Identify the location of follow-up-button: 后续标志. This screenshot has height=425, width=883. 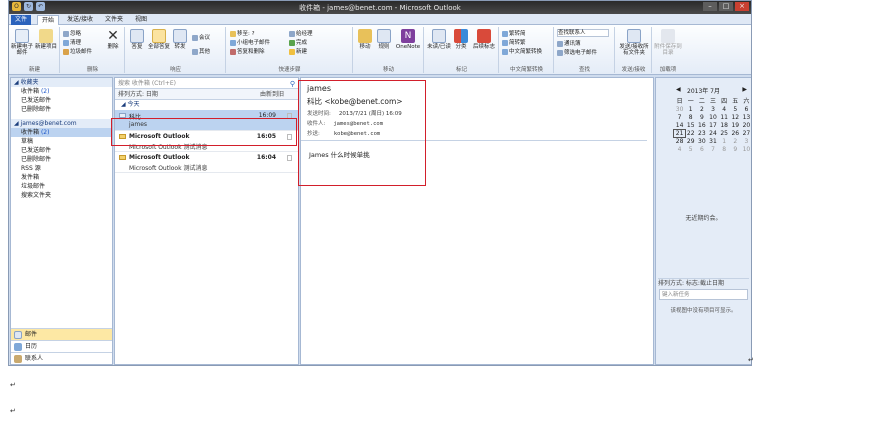
(484, 39).